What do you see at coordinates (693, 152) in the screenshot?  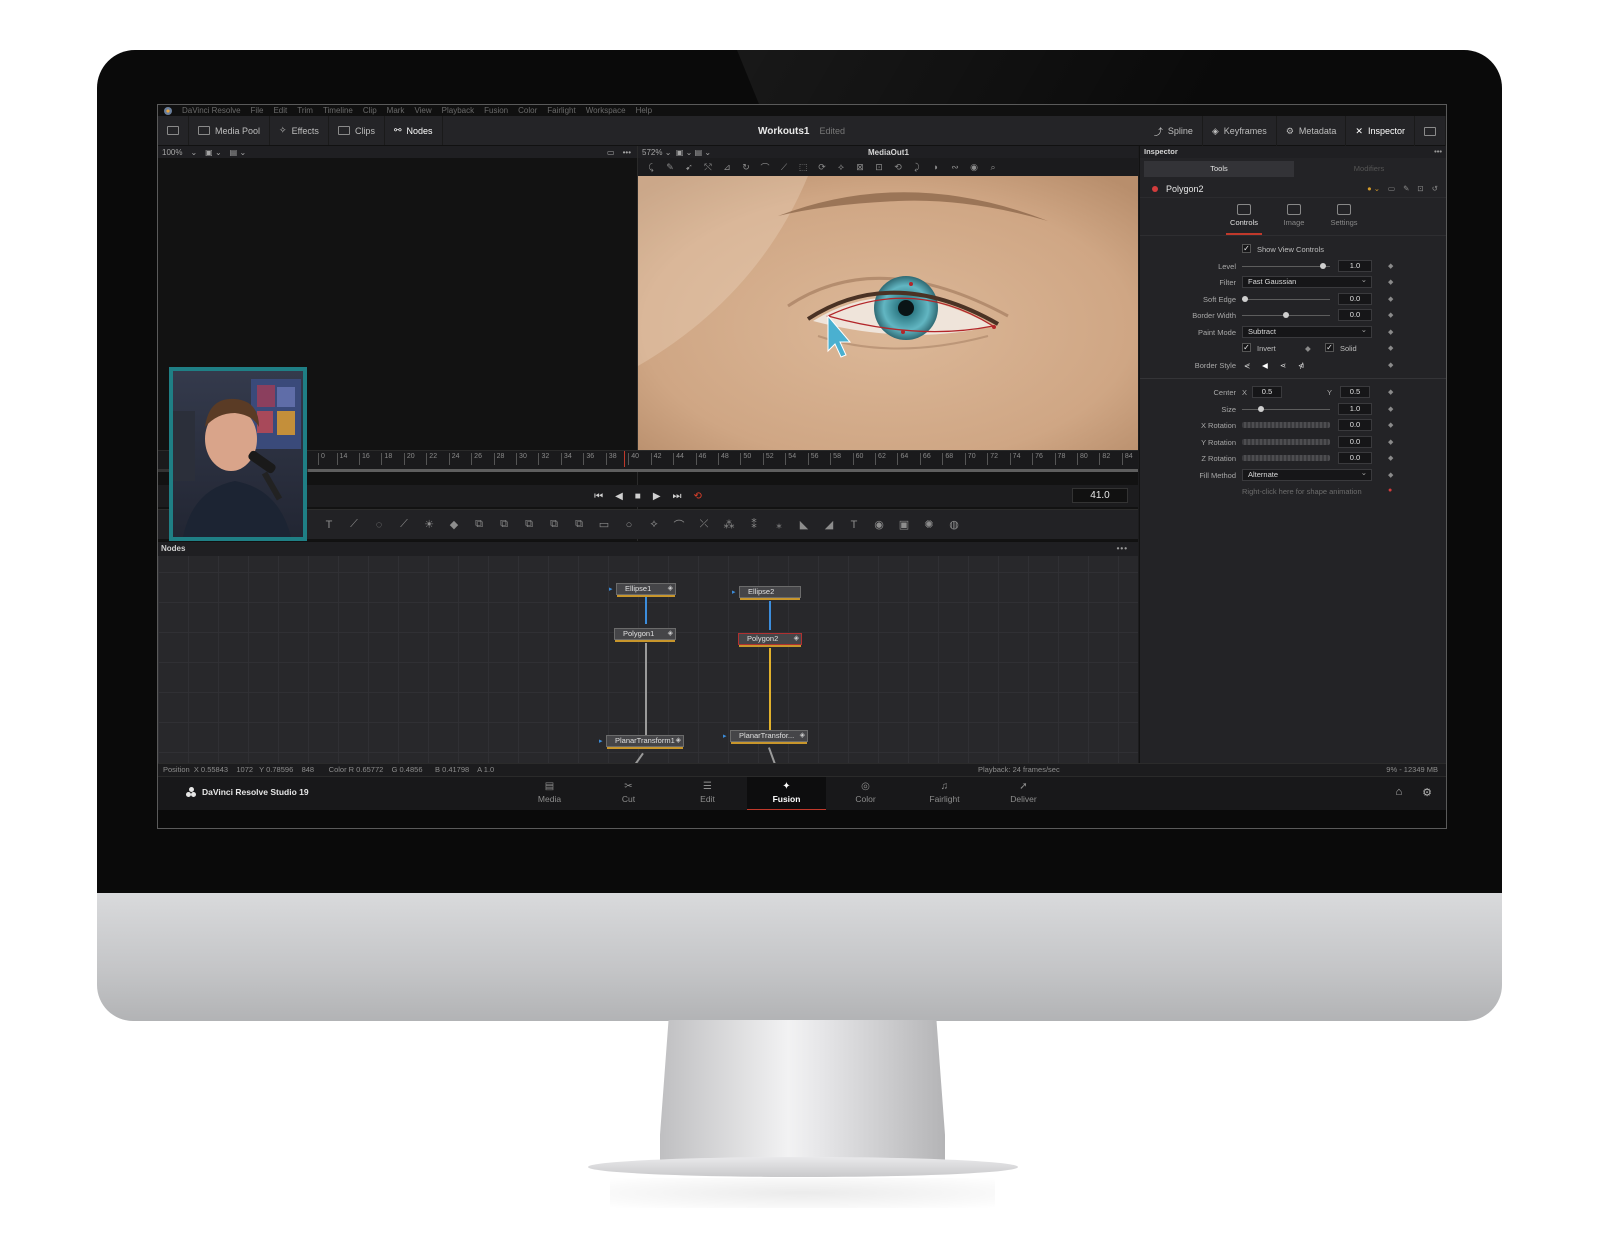 I see `view-options-icon: ▣ ⌄ ▤ ⌄` at bounding box center [693, 152].